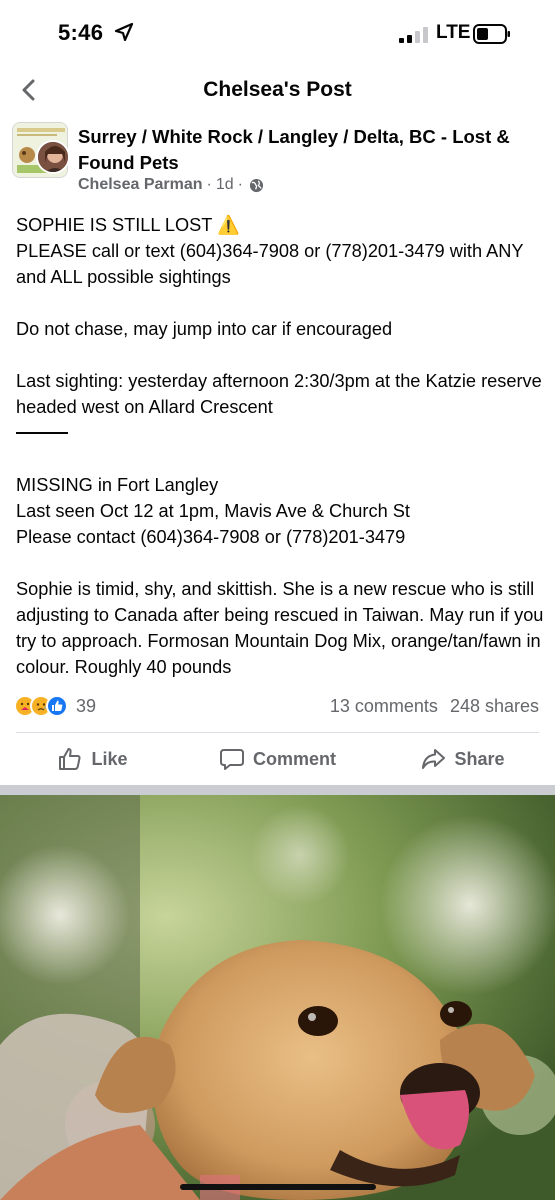 Image resolution: width=555 pixels, height=1200 pixels. What do you see at coordinates (225, 185) in the screenshot?
I see `post-time: 1d` at bounding box center [225, 185].